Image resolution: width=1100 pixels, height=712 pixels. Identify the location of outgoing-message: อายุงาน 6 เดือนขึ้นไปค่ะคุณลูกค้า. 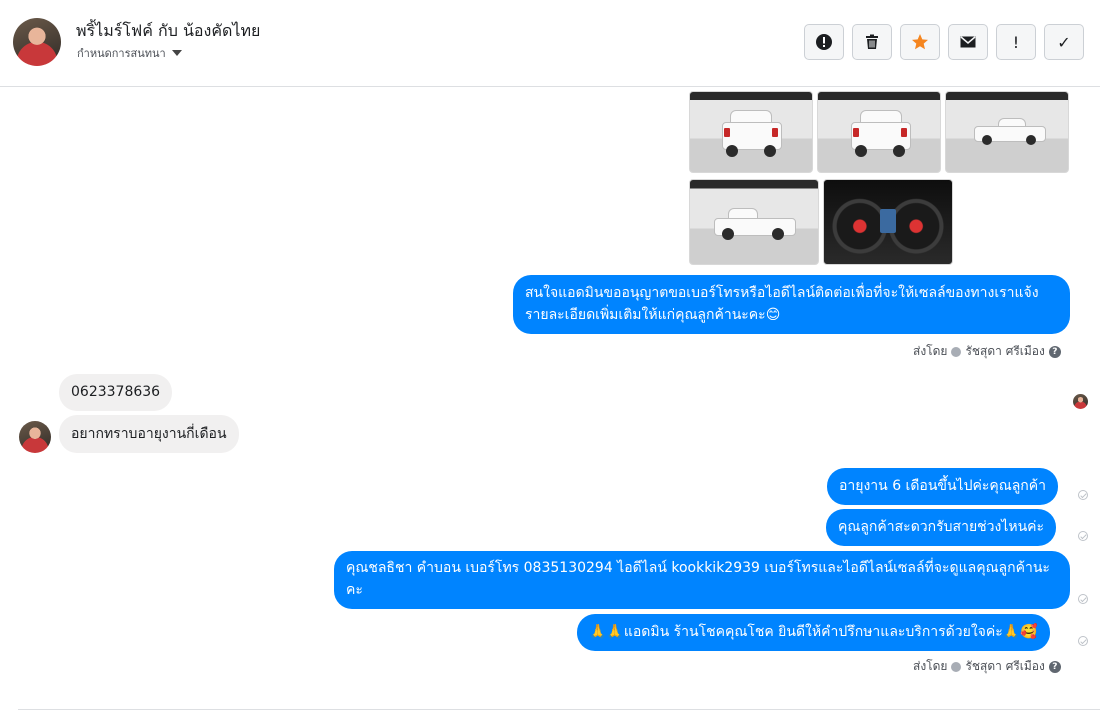
(942, 486).